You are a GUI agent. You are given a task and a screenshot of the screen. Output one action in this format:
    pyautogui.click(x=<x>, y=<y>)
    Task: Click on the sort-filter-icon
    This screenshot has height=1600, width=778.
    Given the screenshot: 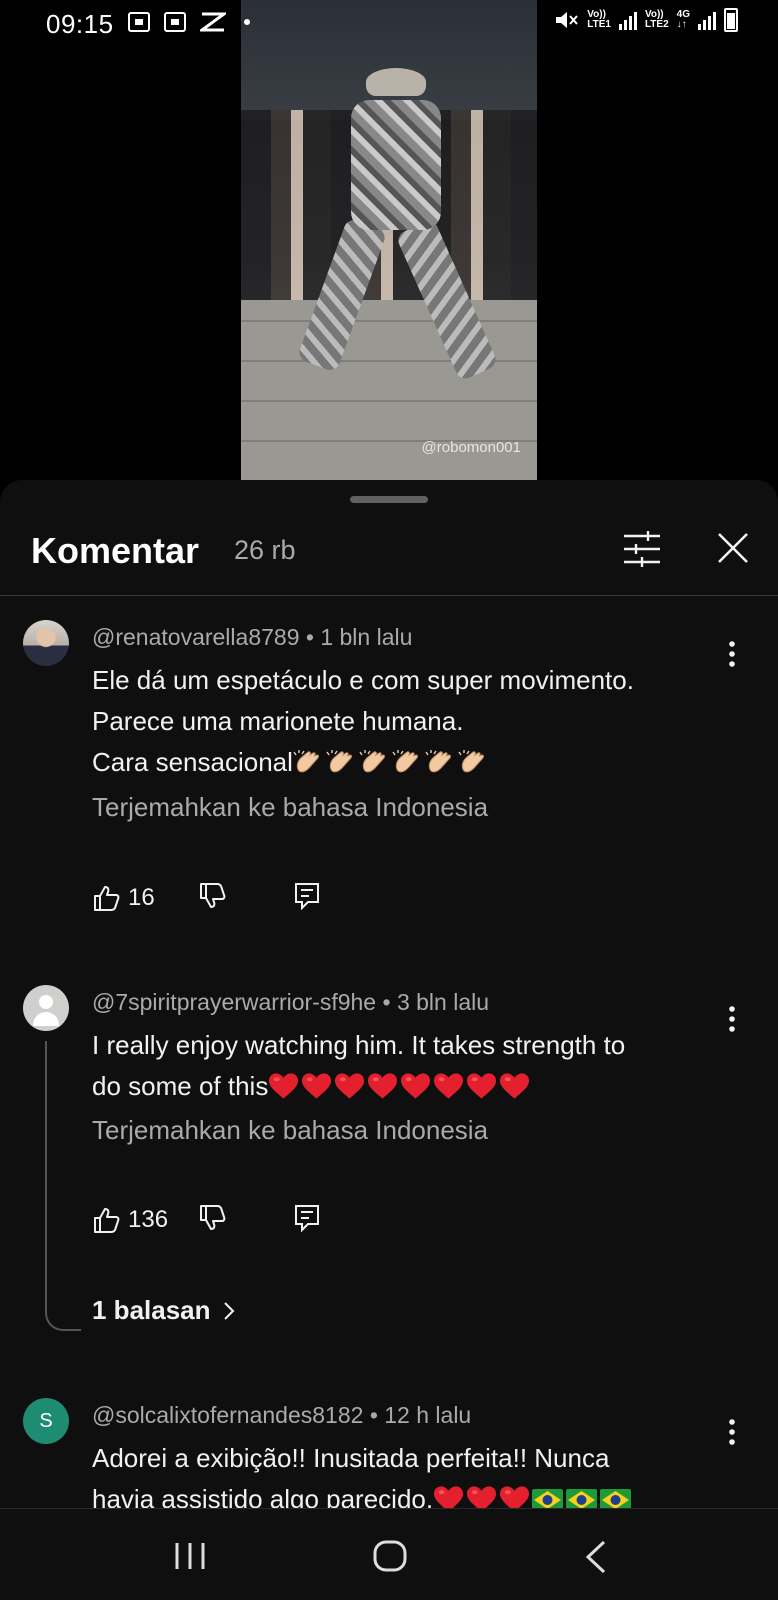 What is the action you would take?
    pyautogui.click(x=642, y=549)
    